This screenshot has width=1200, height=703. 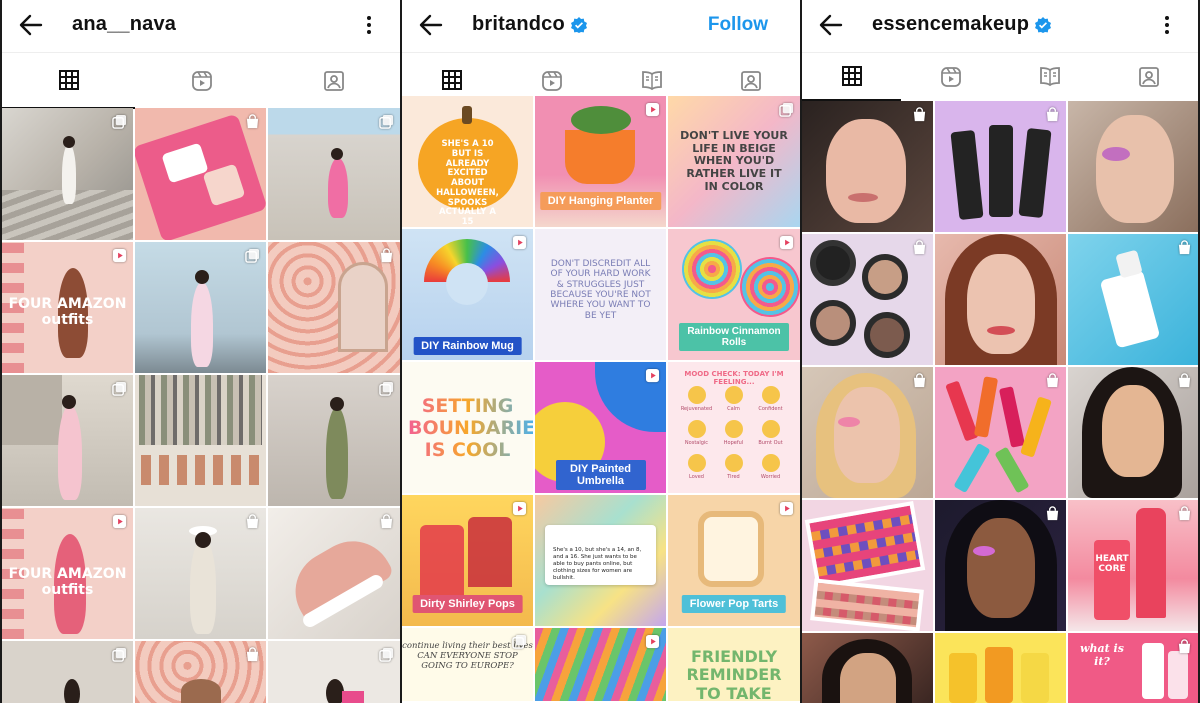 What do you see at coordinates (467, 560) in the screenshot?
I see `post-thumbnail: Dirty Shirley Pops` at bounding box center [467, 560].